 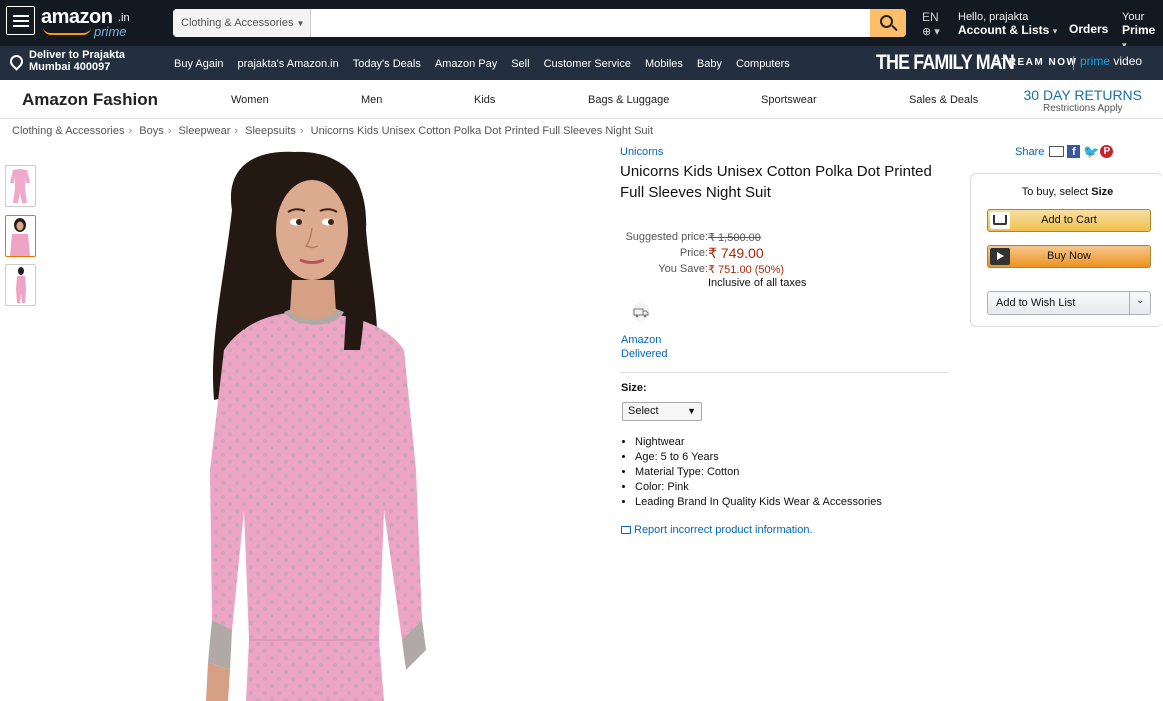 I want to click on your-label: Your, so click(x=1133, y=17).